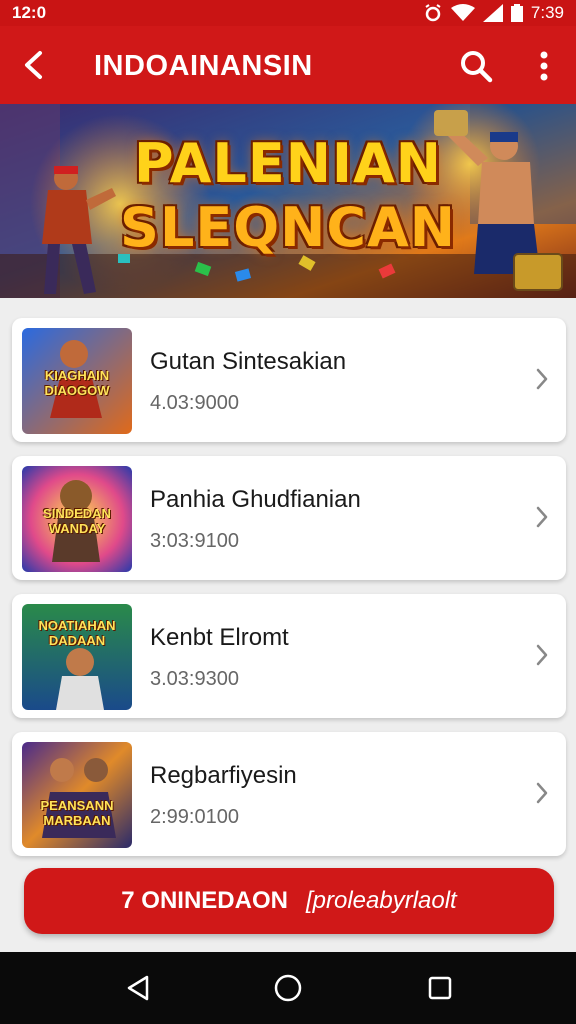 The image size is (576, 1024). I want to click on list-item: NOATIAHAN DADAAN Kenbt Elromt 3.03:9300, so click(289, 656).